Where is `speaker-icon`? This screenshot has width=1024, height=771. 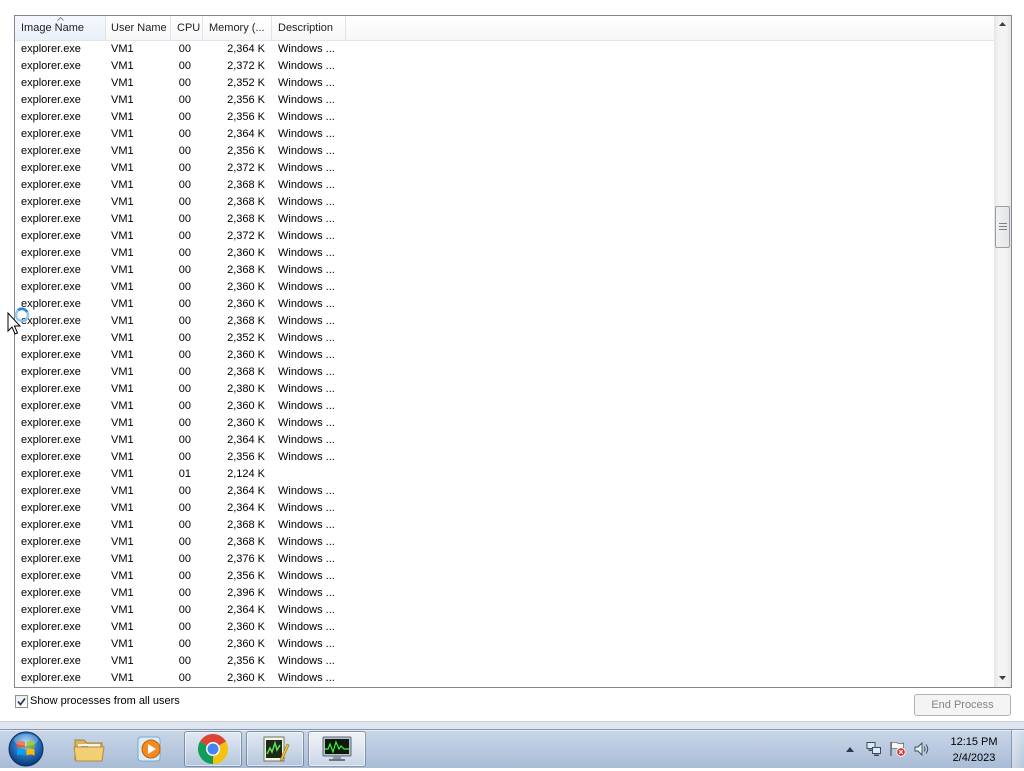 speaker-icon is located at coordinates (922, 749).